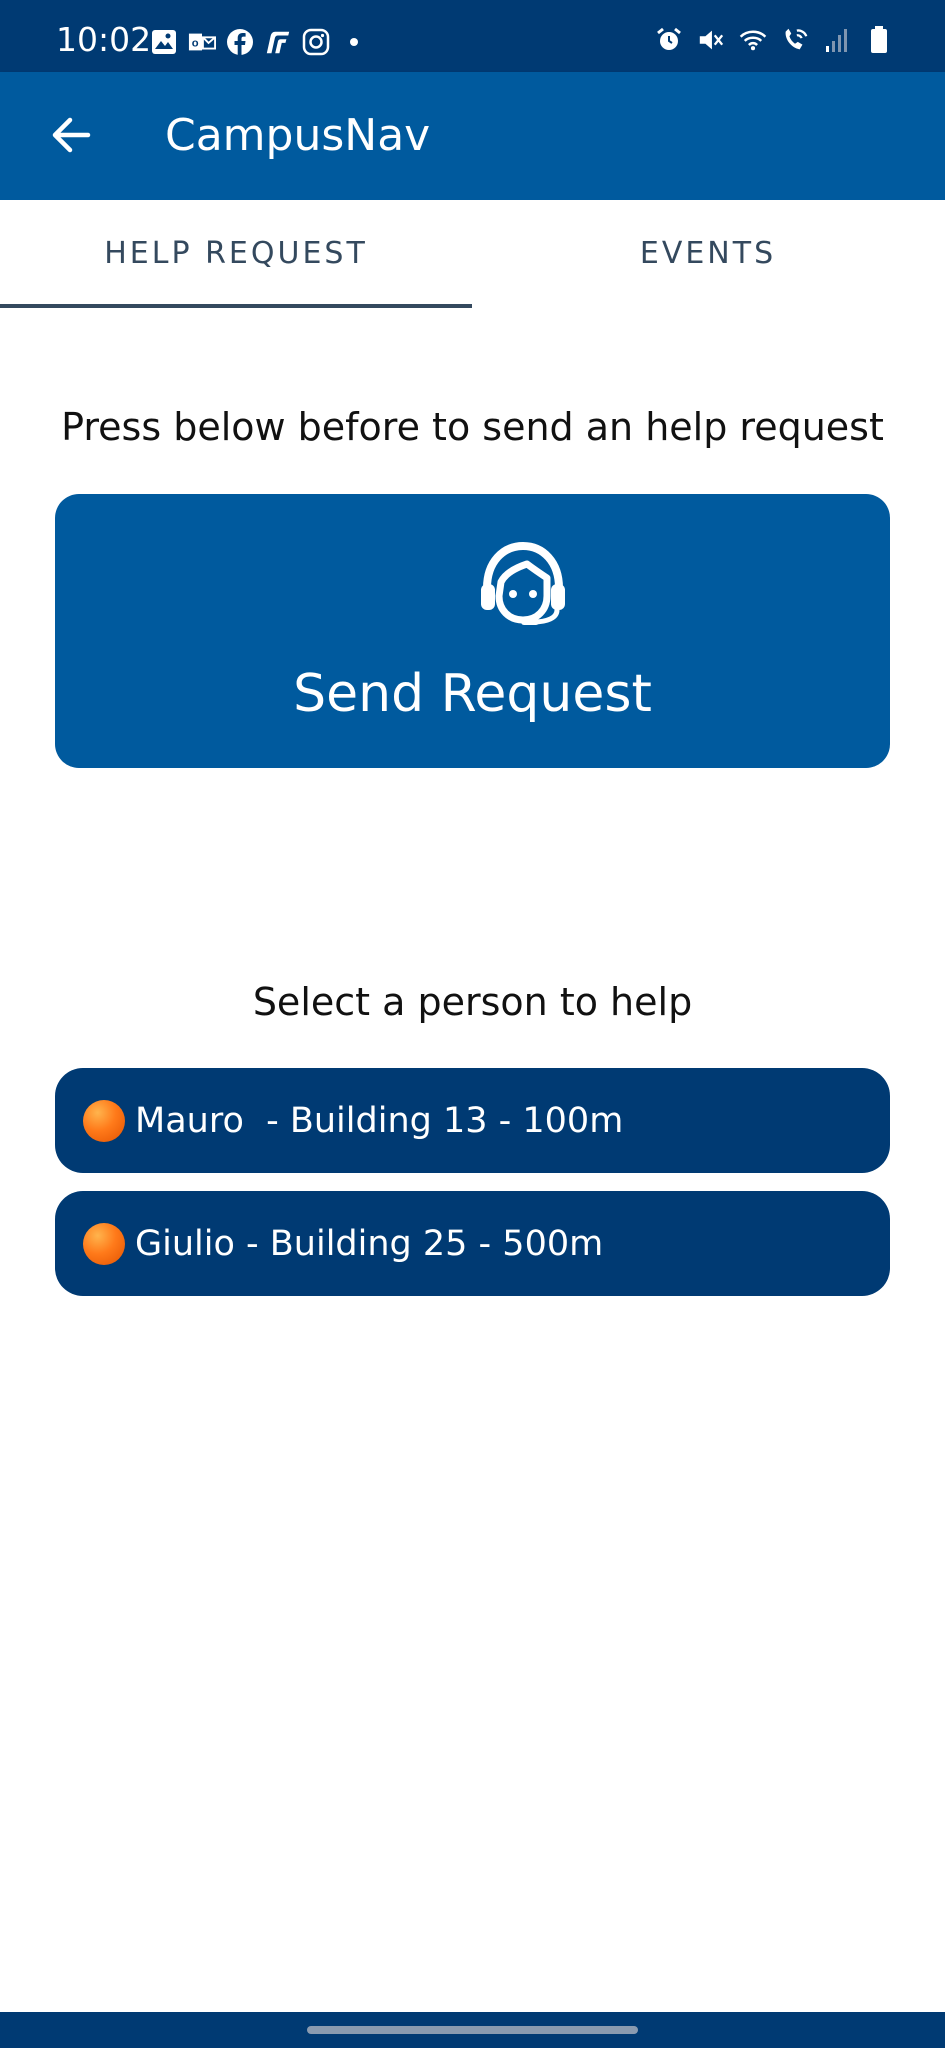 This screenshot has height=2048, width=945. I want to click on wifi-icon, so click(753, 40).